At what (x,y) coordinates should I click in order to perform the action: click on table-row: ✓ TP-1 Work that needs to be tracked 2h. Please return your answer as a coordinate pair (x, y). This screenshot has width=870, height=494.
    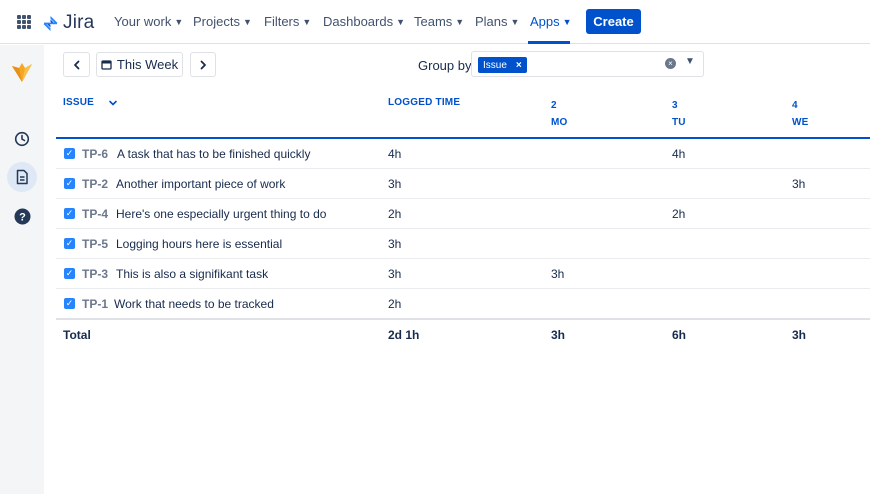
    Looking at the image, I should click on (463, 304).